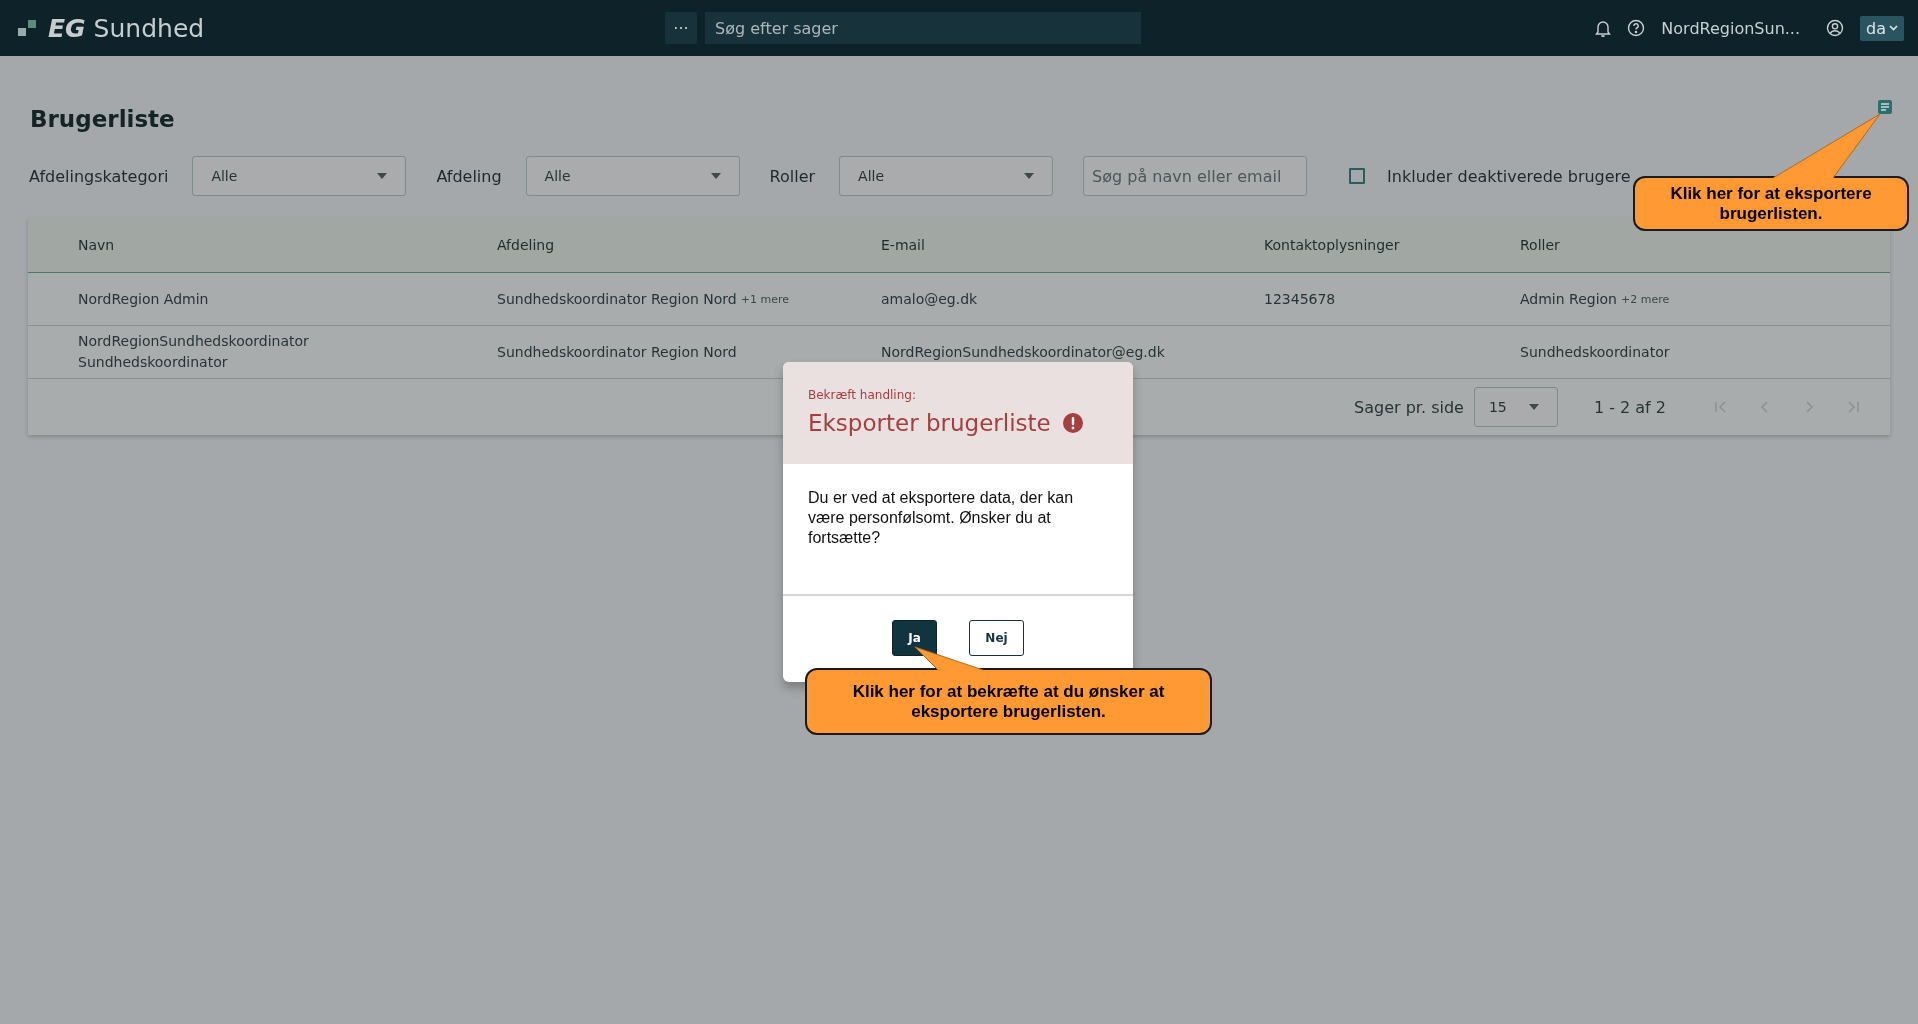 The image size is (1918, 1024). I want to click on product-name: Sundhed, so click(149, 28).